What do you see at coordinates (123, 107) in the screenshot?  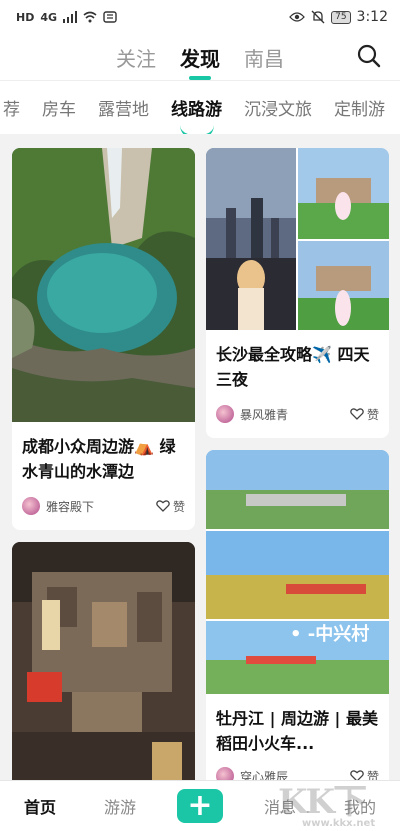 I see `category-campsite: 露营地` at bounding box center [123, 107].